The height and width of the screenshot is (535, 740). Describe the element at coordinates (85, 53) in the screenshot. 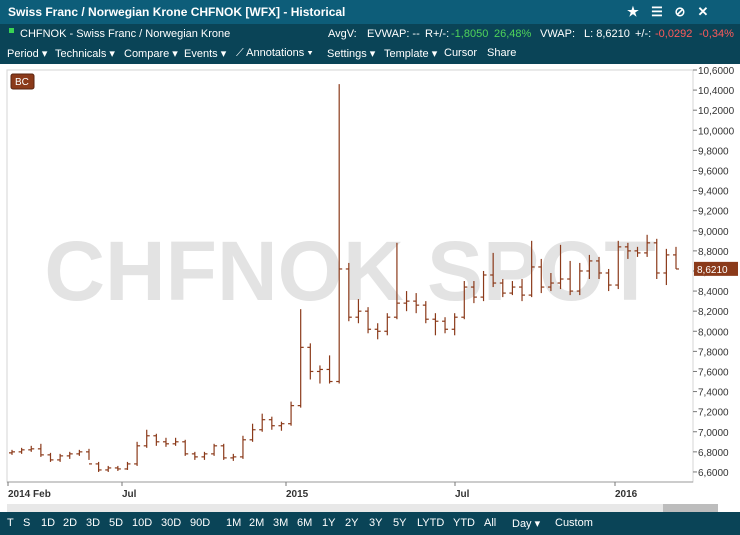

I see `menu-technicals: Technicals ▾` at that location.